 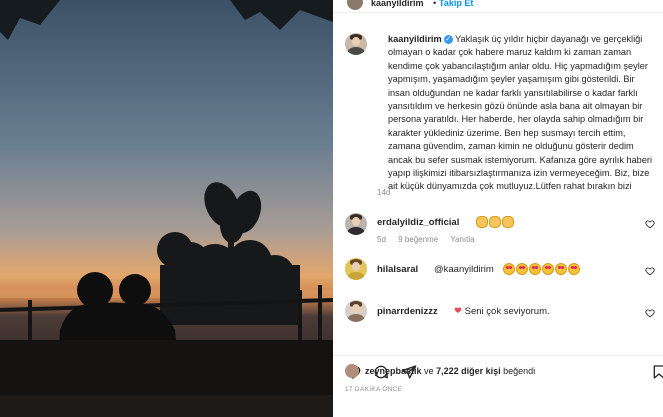 What do you see at coordinates (462, 239) in the screenshot?
I see `reply-button: Yanıtla` at bounding box center [462, 239].